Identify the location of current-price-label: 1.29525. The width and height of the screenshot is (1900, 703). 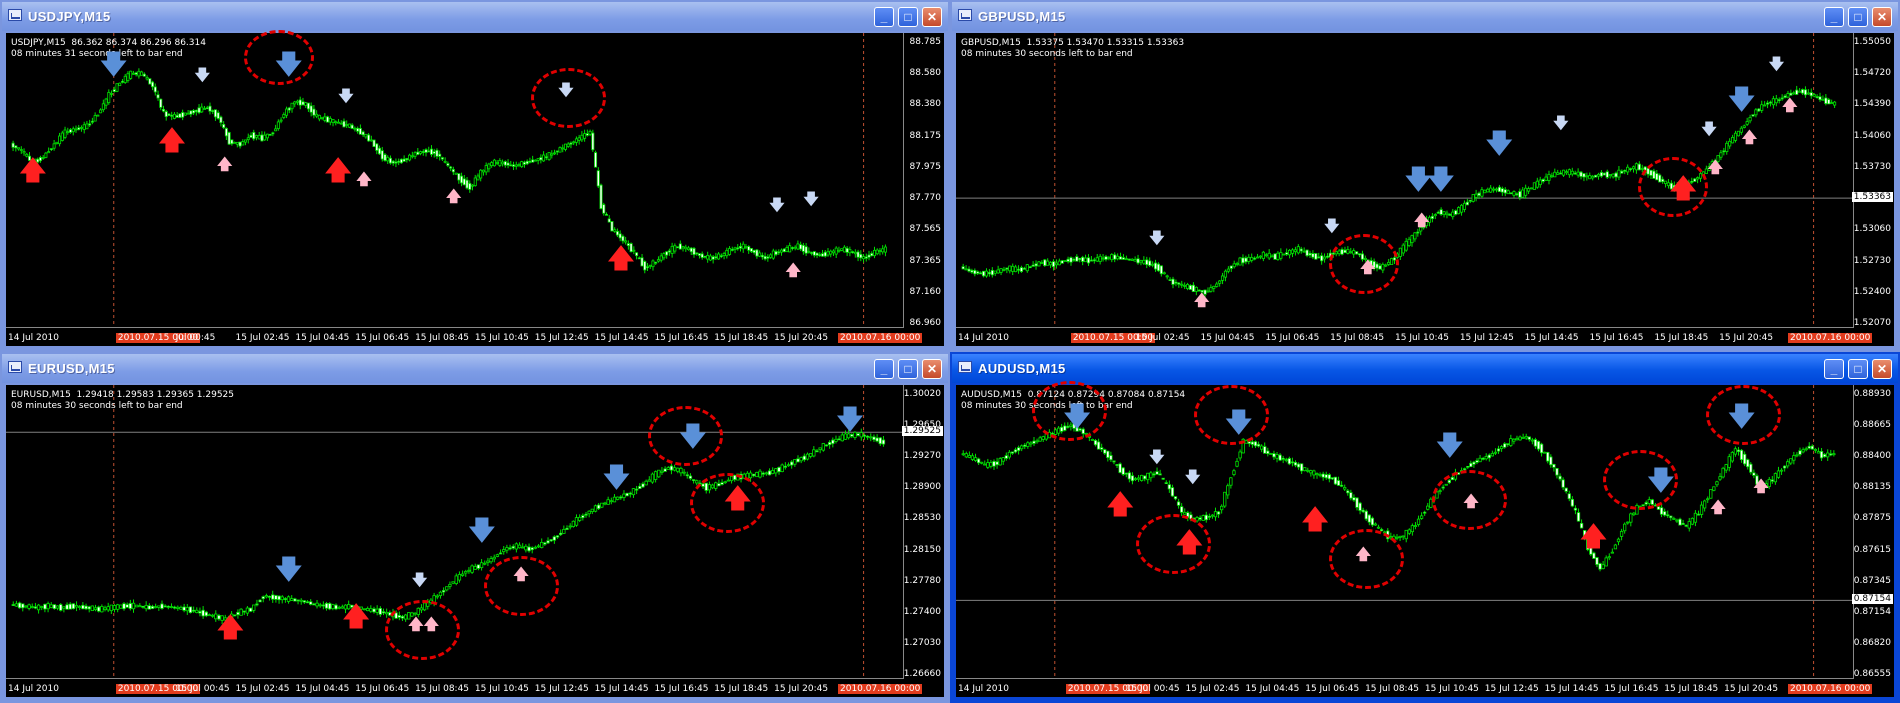
(922, 431).